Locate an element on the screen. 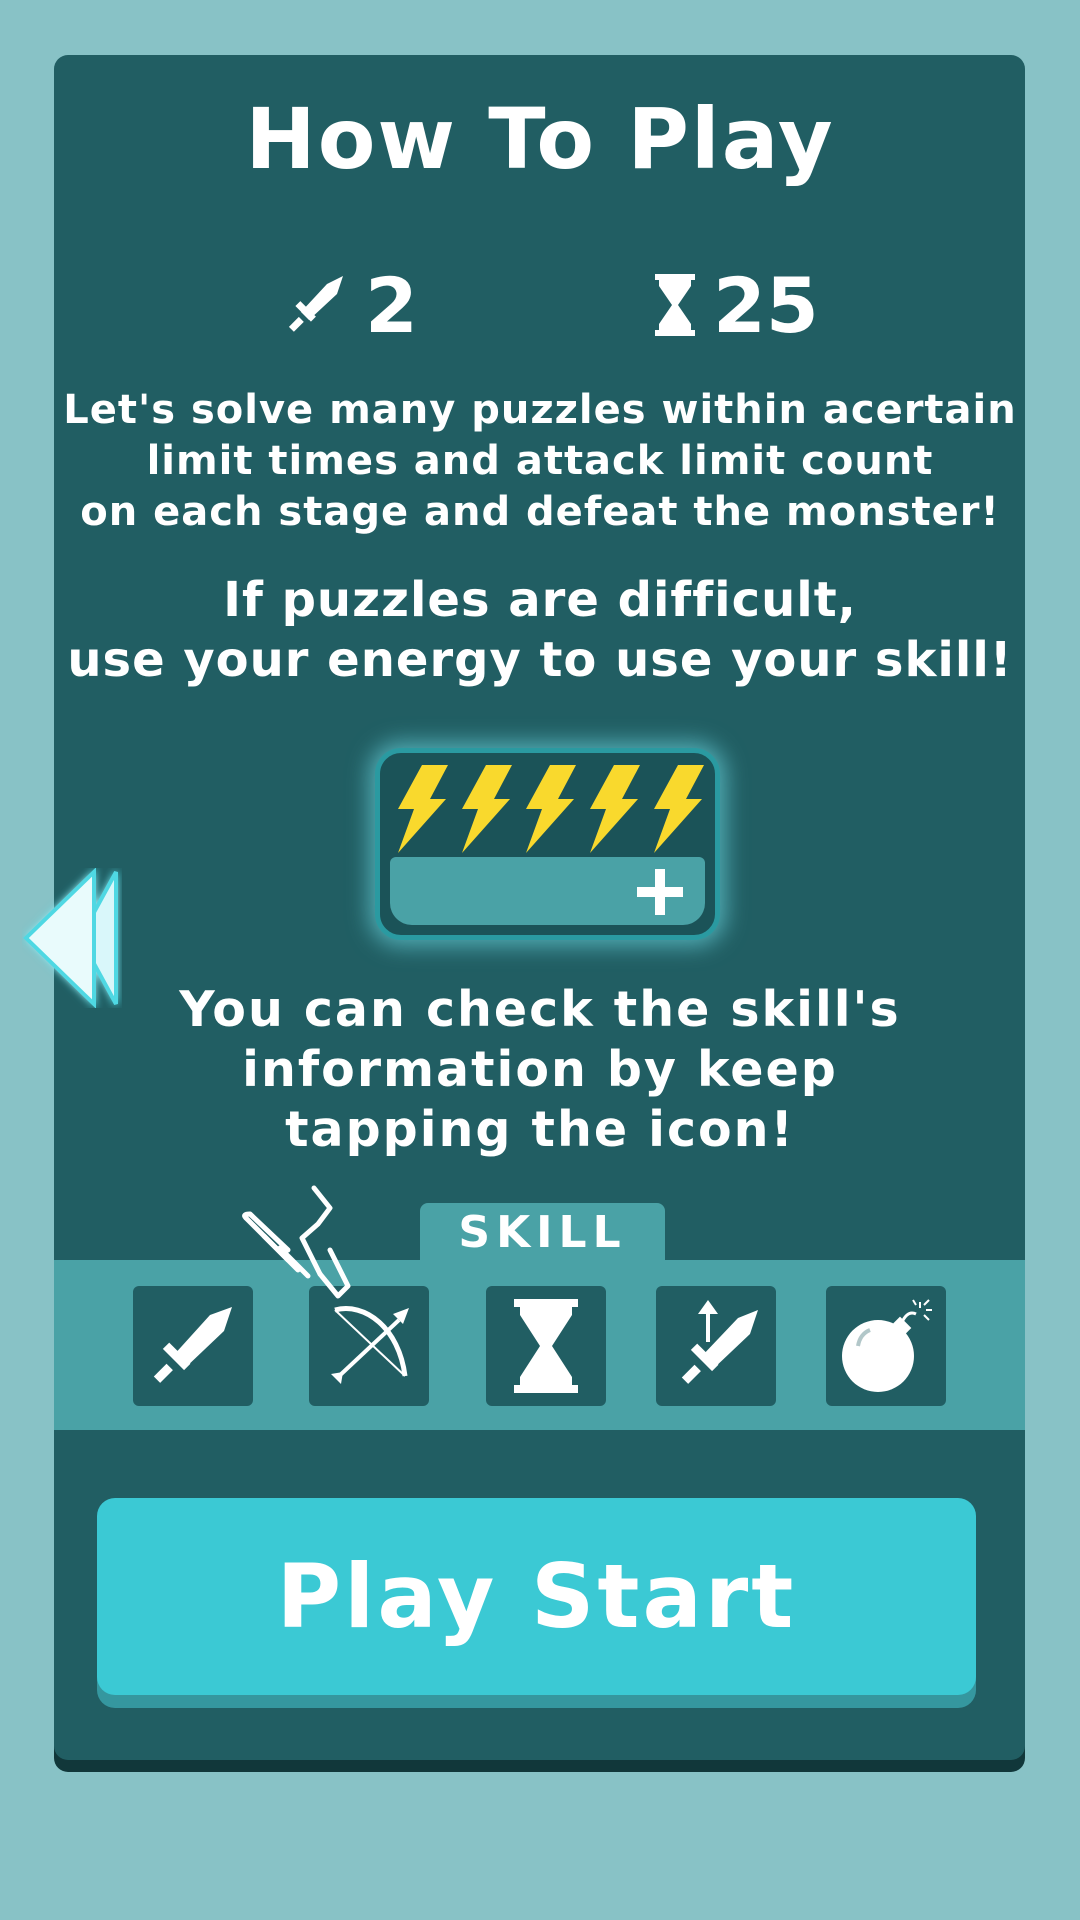 This screenshot has width=1080, height=1920. energy-bar is located at coordinates (547, 891).